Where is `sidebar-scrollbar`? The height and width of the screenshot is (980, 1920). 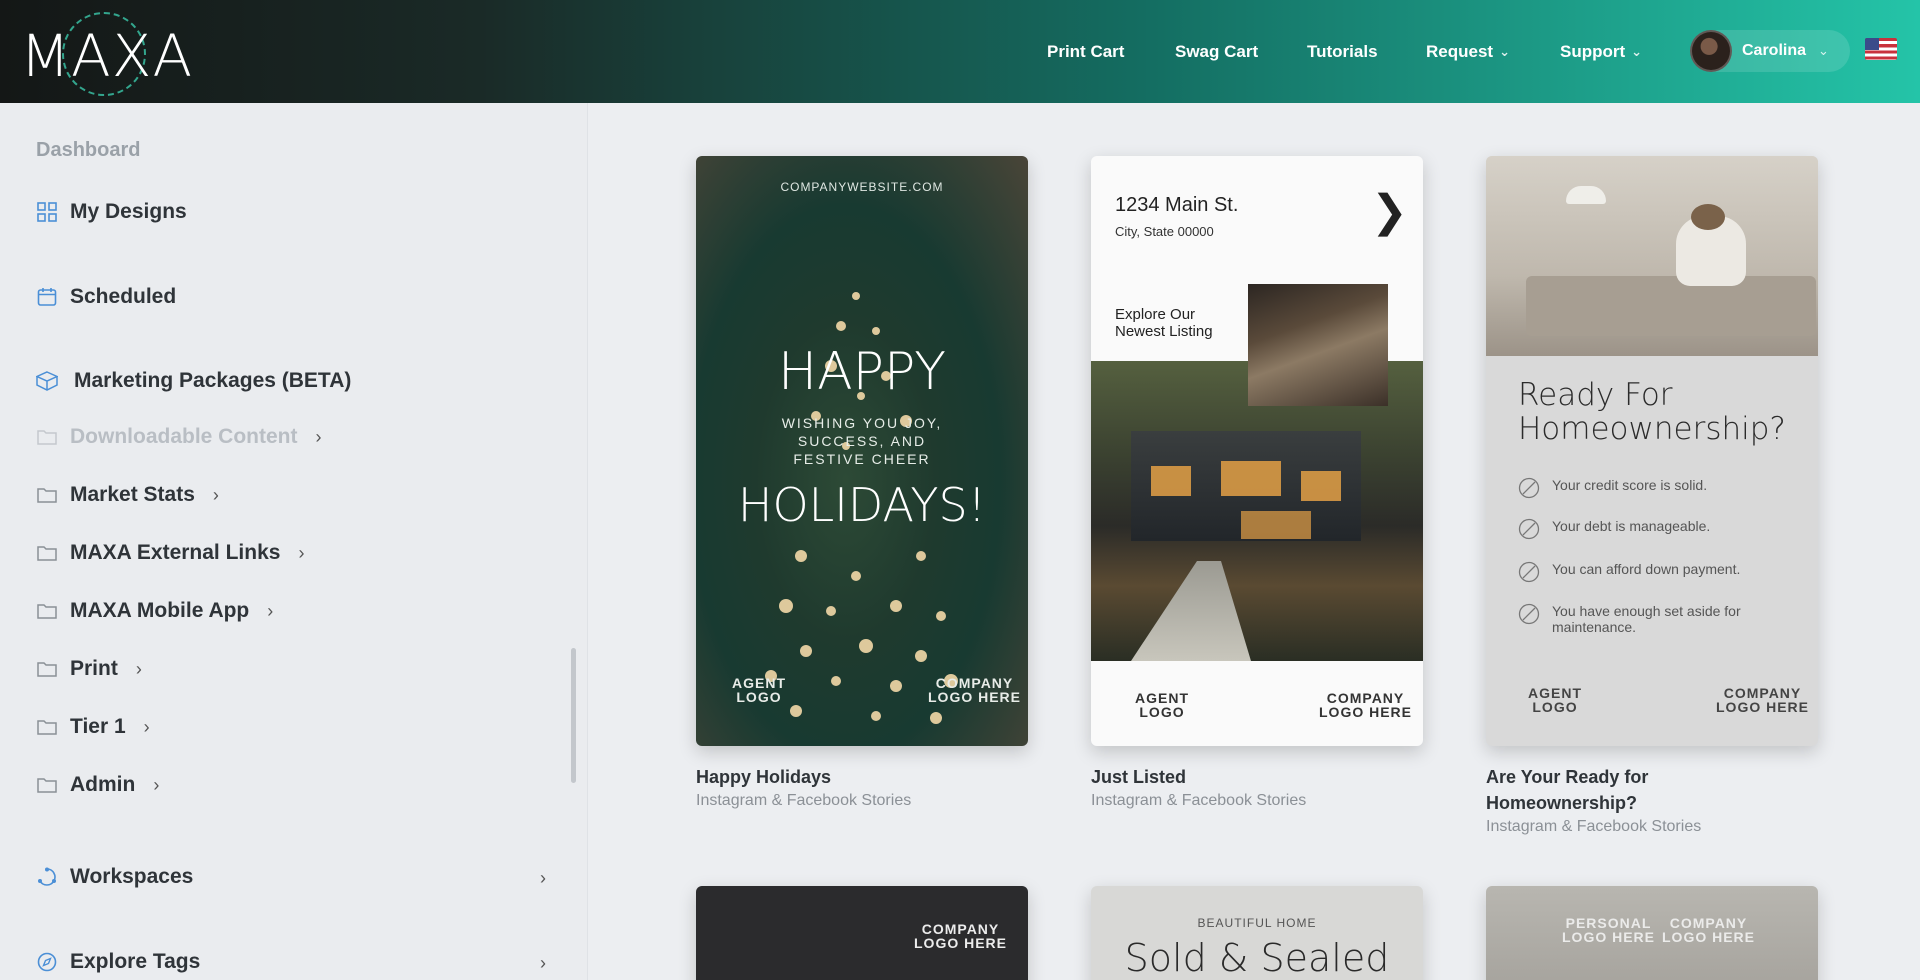 sidebar-scrollbar is located at coordinates (573, 715).